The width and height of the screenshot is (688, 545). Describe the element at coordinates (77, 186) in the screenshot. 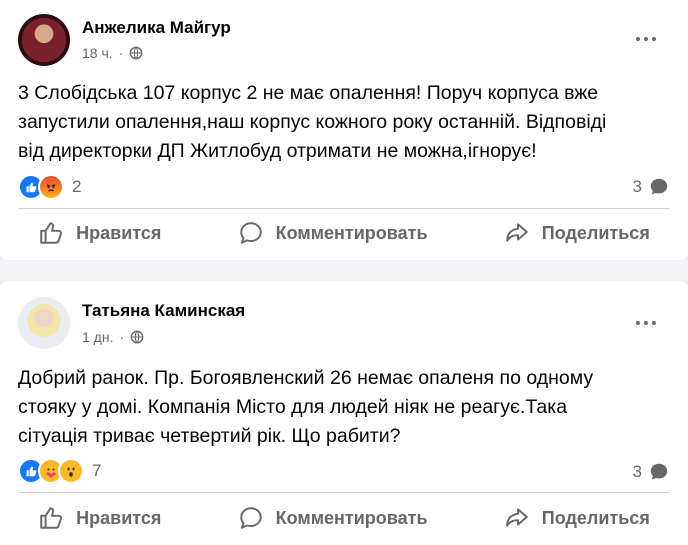

I see `reaction-count: 2` at that location.